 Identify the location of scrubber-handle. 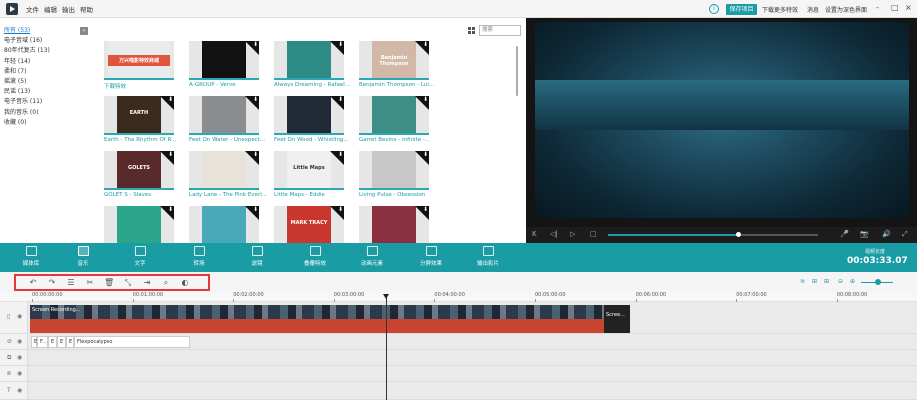
(739, 234).